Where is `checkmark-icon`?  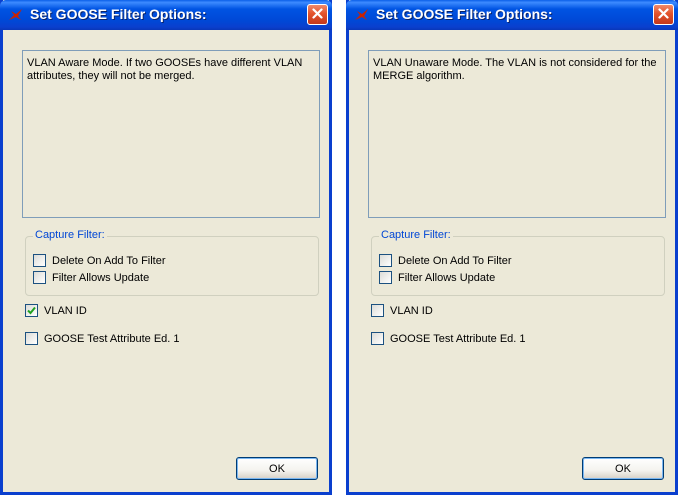 checkmark-icon is located at coordinates (31, 310).